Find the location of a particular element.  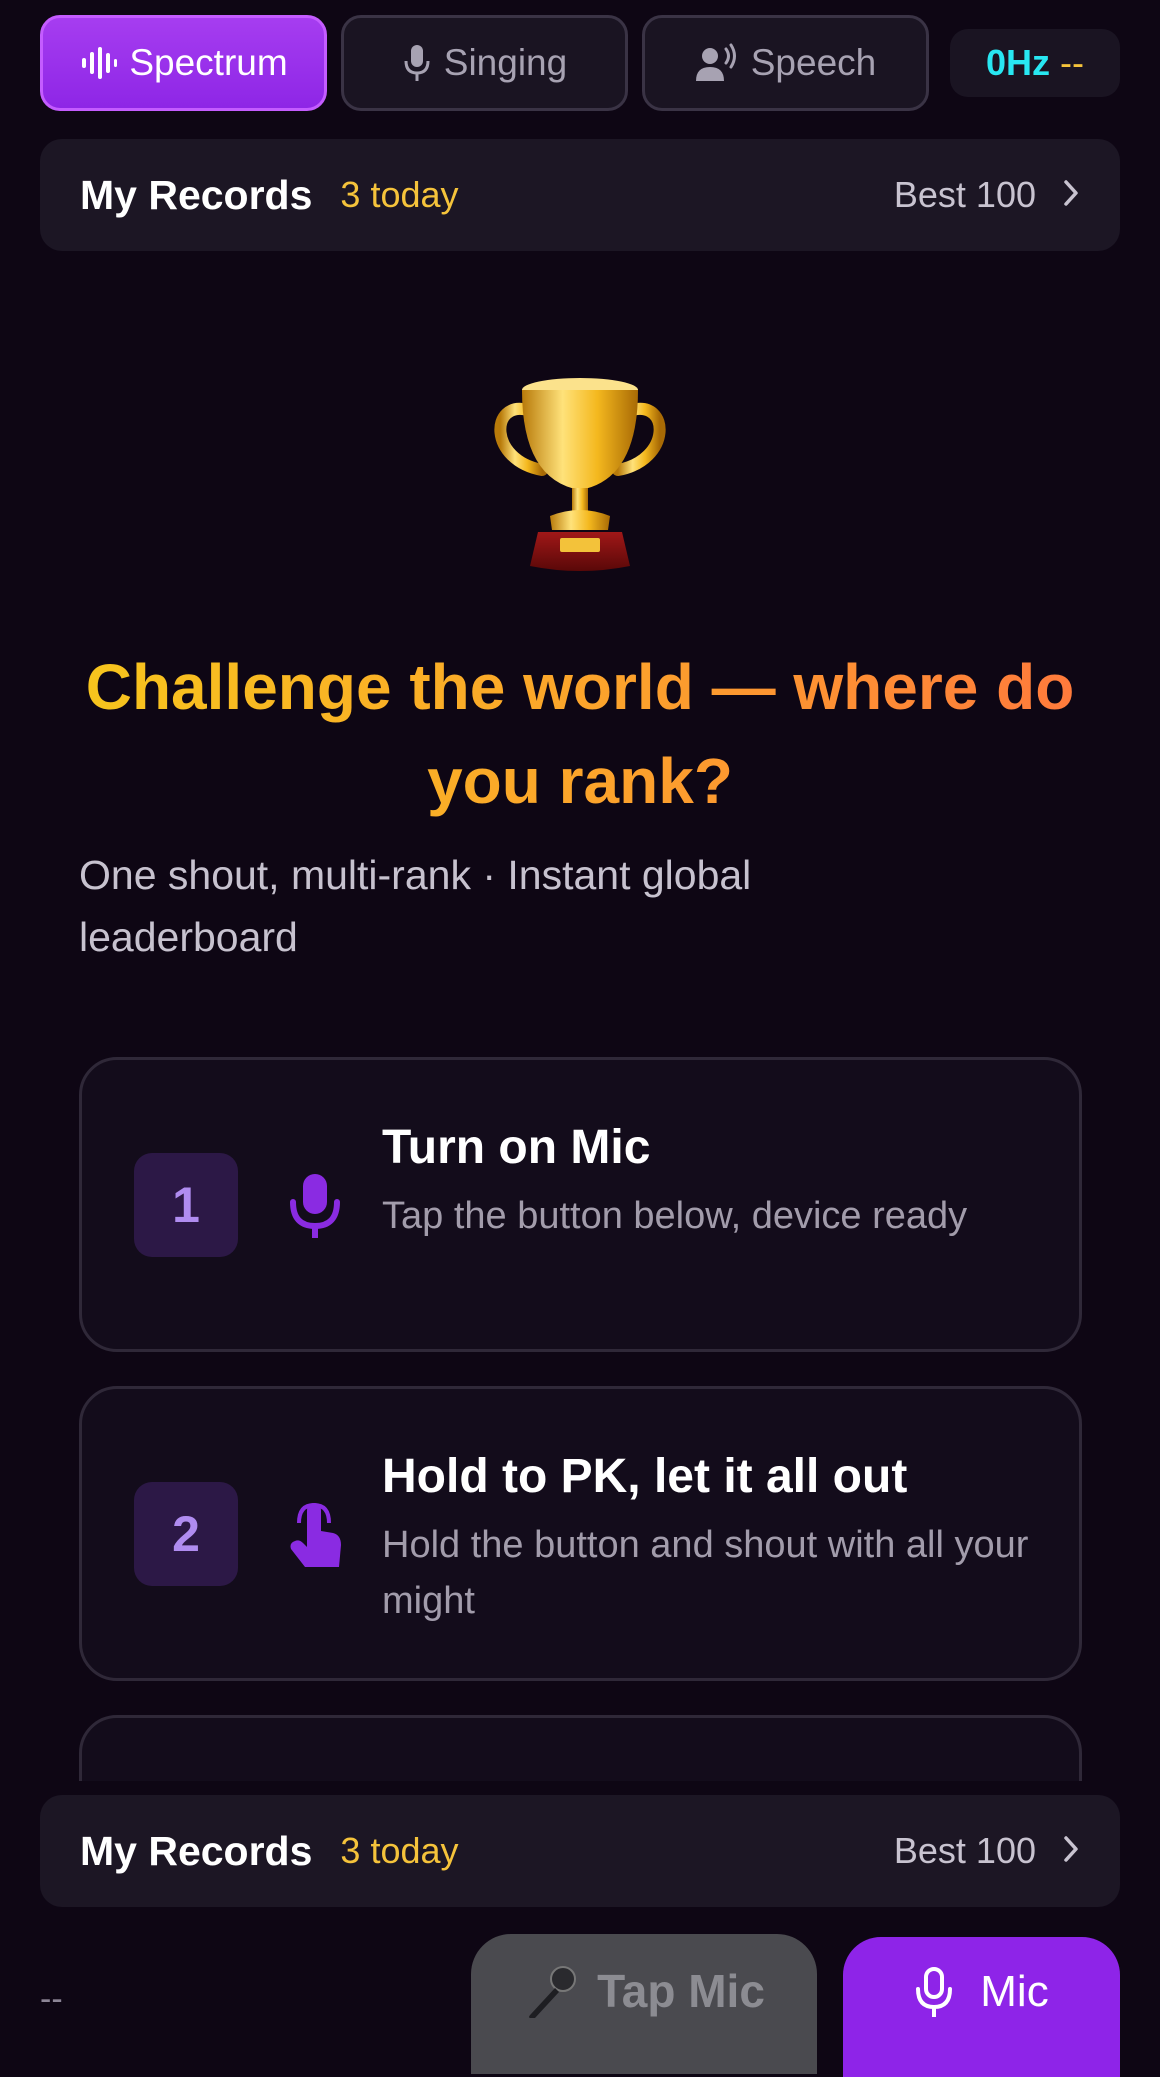

step-title: Turn on Mic is located at coordinates (516, 1147).